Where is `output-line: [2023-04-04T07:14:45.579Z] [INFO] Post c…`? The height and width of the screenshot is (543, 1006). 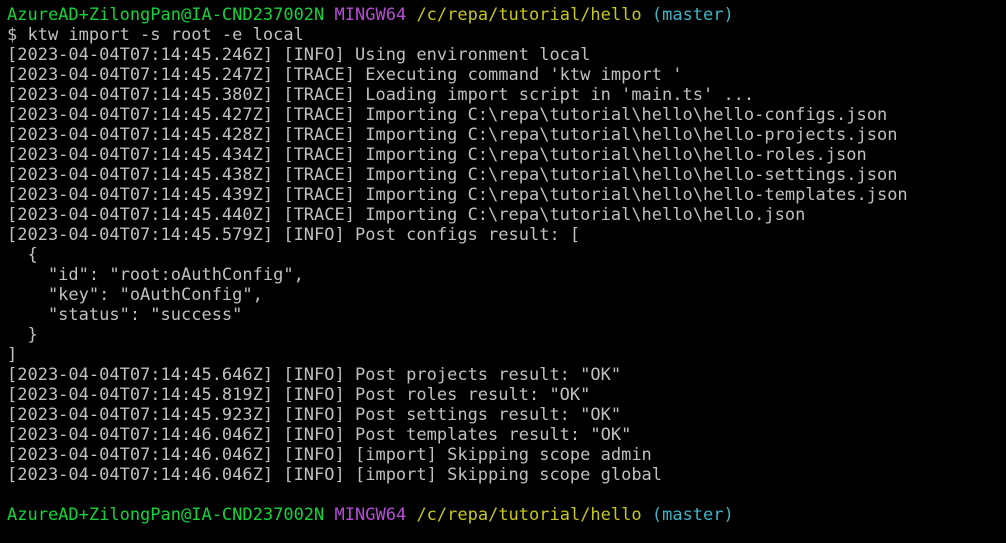 output-line: [2023-04-04T07:14:45.579Z] [INFO] Post c… is located at coordinates (294, 235).